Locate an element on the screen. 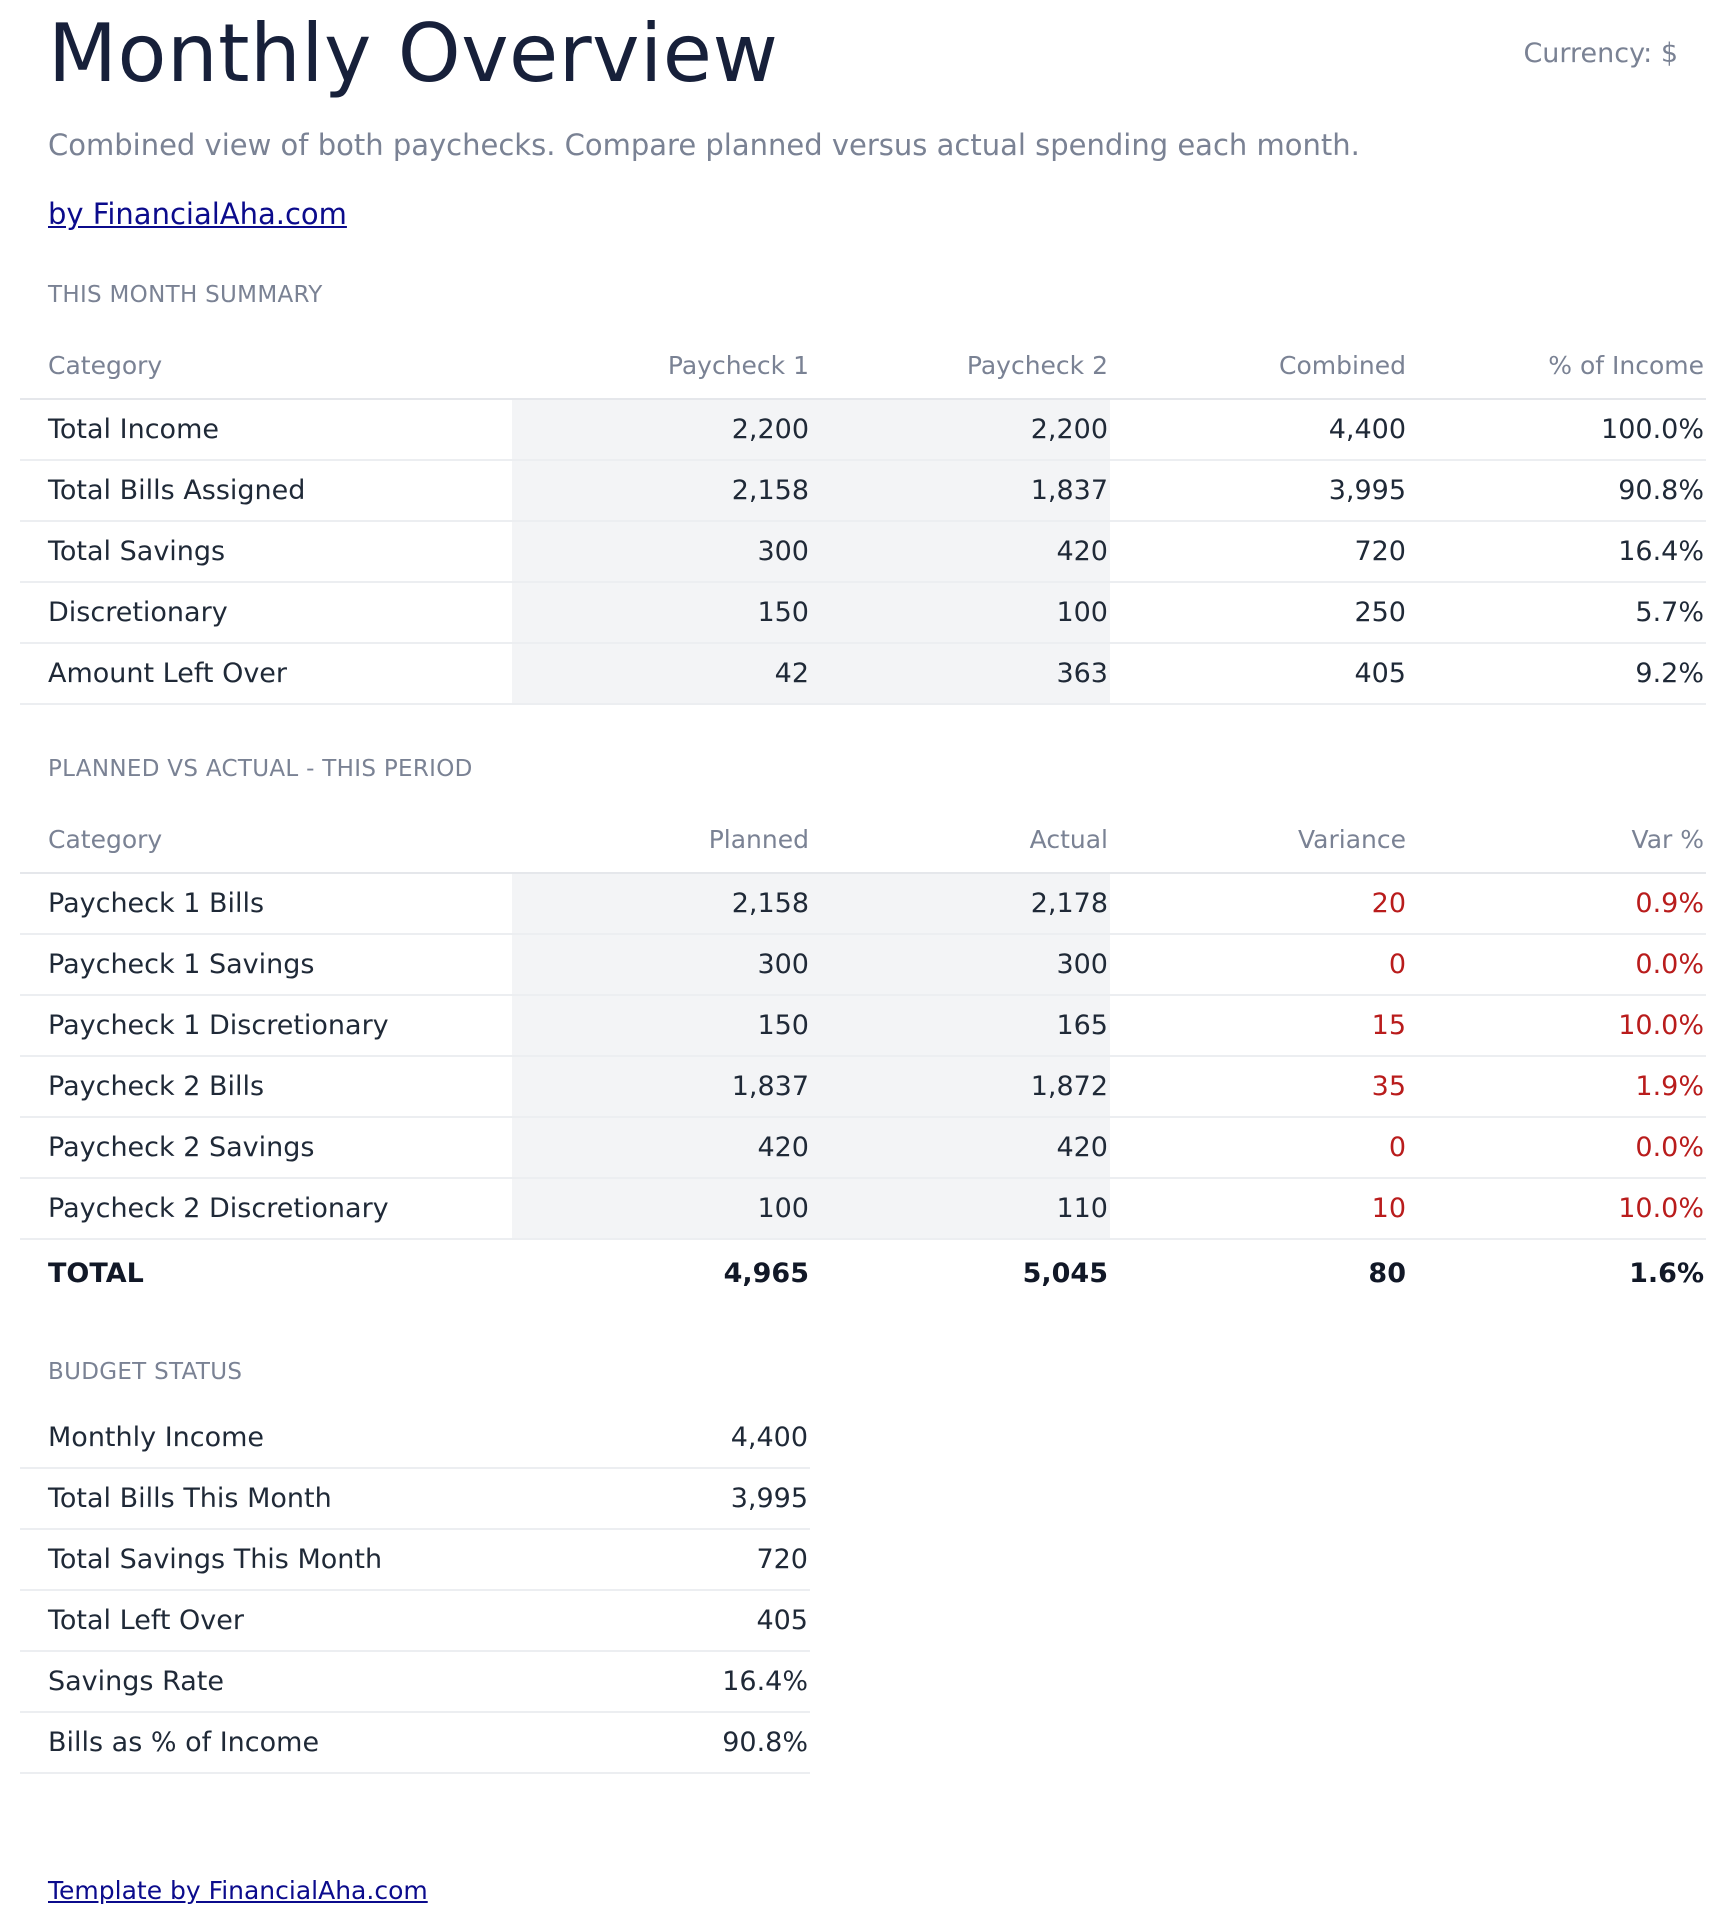  actual-cell: 1,872 is located at coordinates (960, 1087).